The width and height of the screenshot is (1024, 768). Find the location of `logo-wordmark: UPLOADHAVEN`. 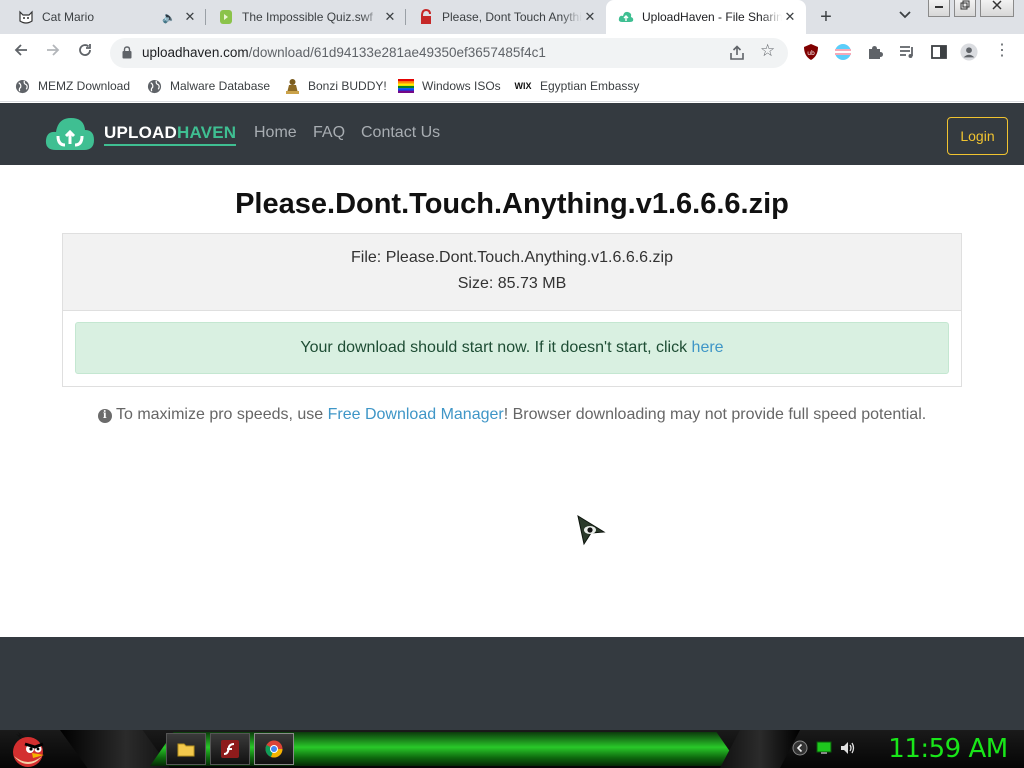

logo-wordmark: UPLOADHAVEN is located at coordinates (170, 134).